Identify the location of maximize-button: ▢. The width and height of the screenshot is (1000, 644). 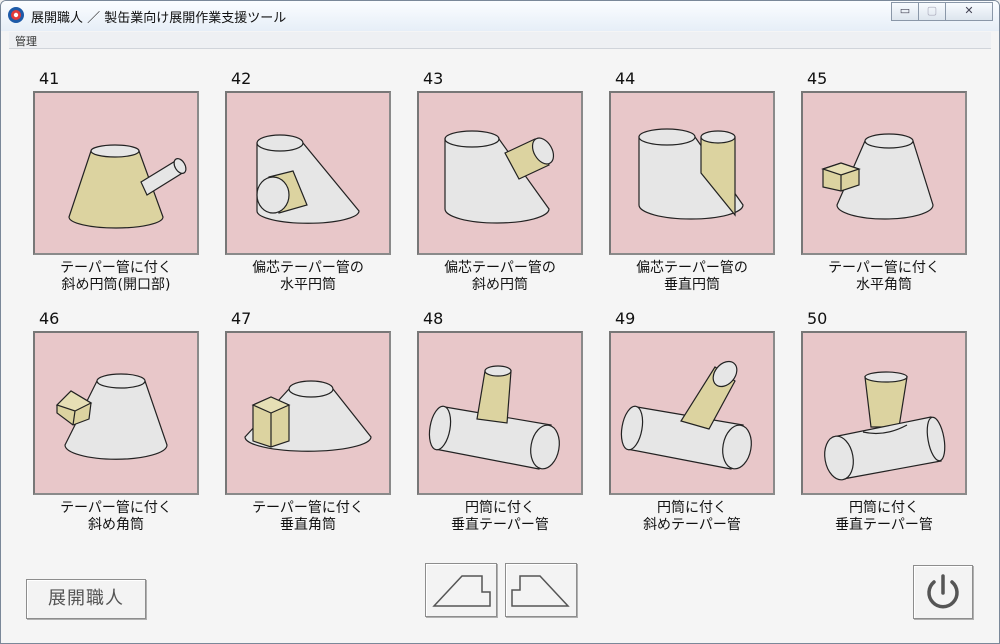
(932, 11).